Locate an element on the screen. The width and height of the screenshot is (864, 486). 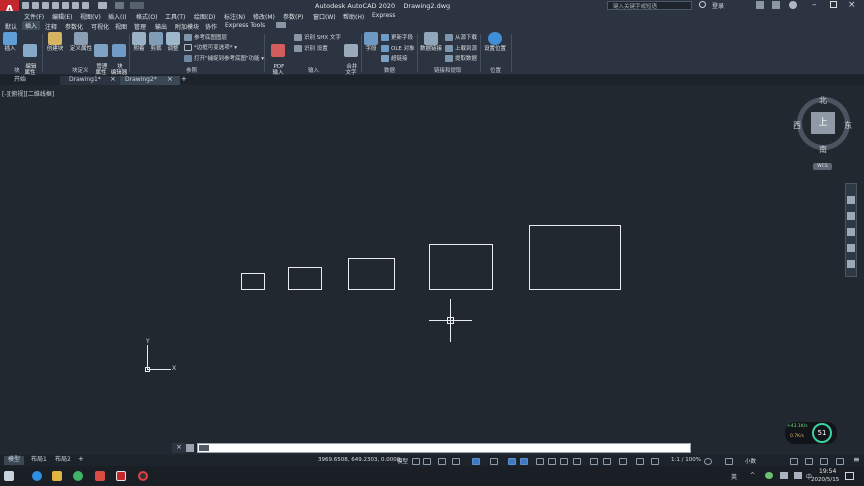
adjust-button: 调整 is located at coordinates (173, 42).